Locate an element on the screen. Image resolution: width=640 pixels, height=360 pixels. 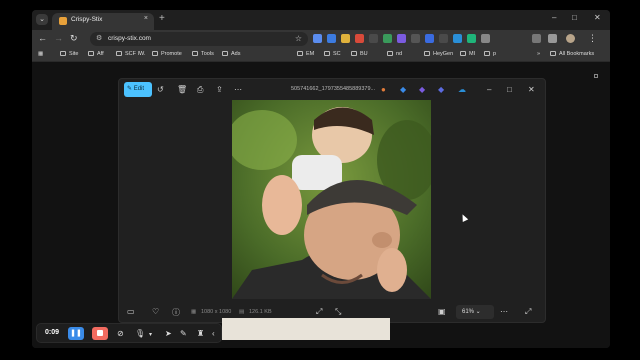
recording-time: 0:09 is located at coordinates (52, 332).